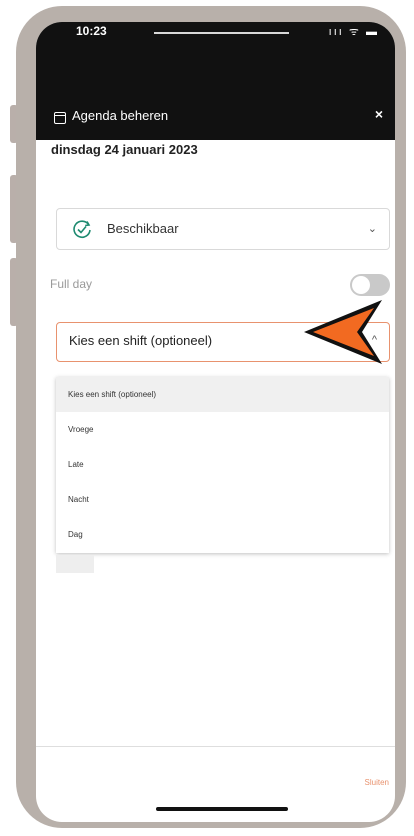 The width and height of the screenshot is (414, 836). I want to click on close-button: Sluiten, so click(377, 782).